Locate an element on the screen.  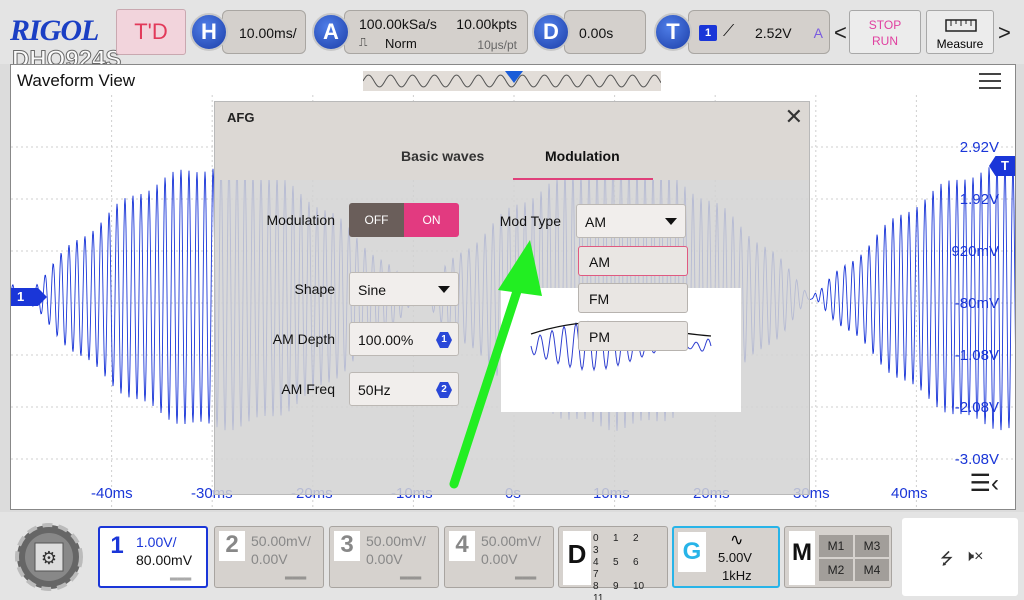
generator-amplitude: 5.00V is located at coordinates (735, 557).